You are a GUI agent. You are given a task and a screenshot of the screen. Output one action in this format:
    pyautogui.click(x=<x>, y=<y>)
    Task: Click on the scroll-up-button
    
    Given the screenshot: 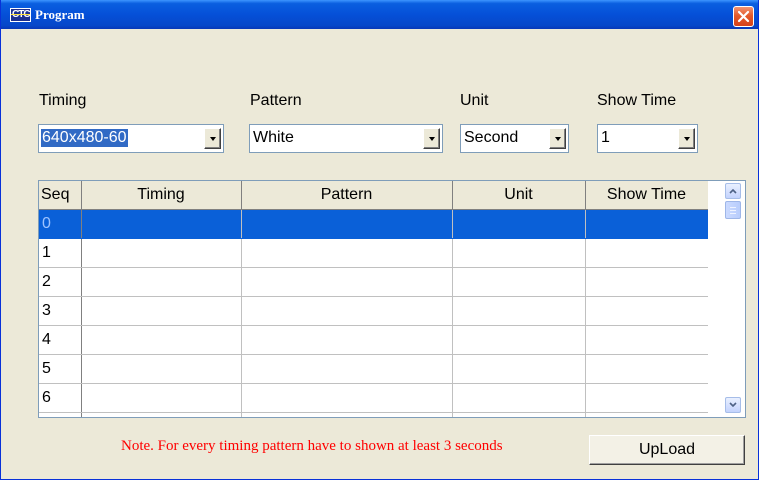 What is the action you would take?
    pyautogui.click(x=733, y=191)
    